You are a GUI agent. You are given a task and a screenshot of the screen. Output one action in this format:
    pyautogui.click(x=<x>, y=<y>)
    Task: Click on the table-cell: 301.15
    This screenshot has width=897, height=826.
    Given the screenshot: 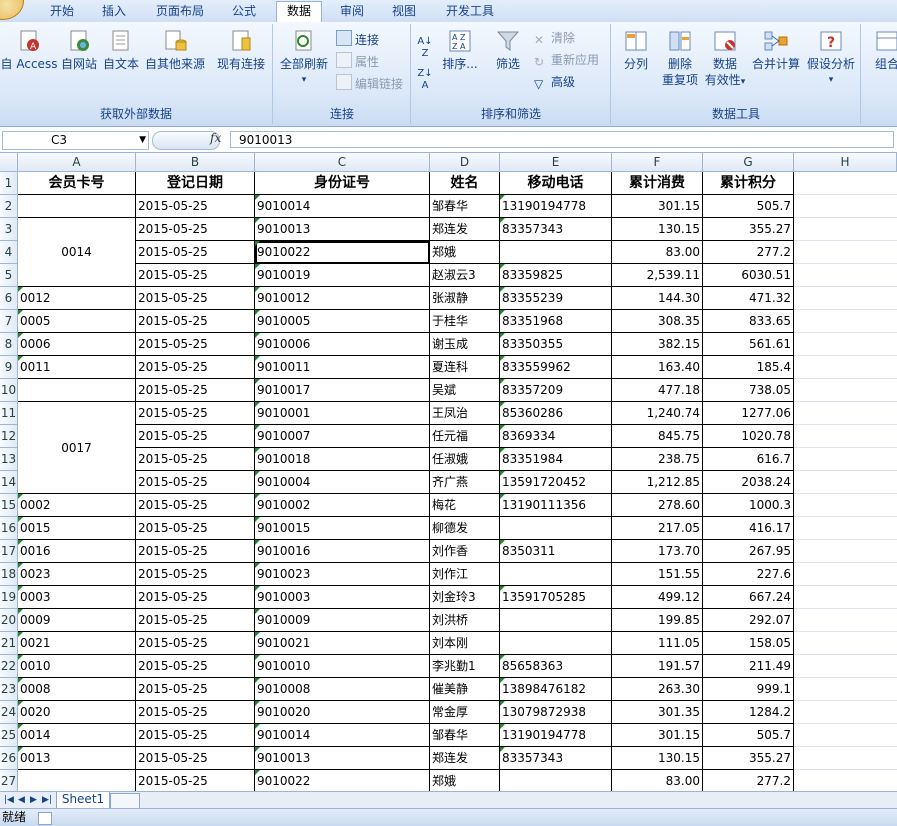 What is the action you would take?
    pyautogui.click(x=657, y=735)
    